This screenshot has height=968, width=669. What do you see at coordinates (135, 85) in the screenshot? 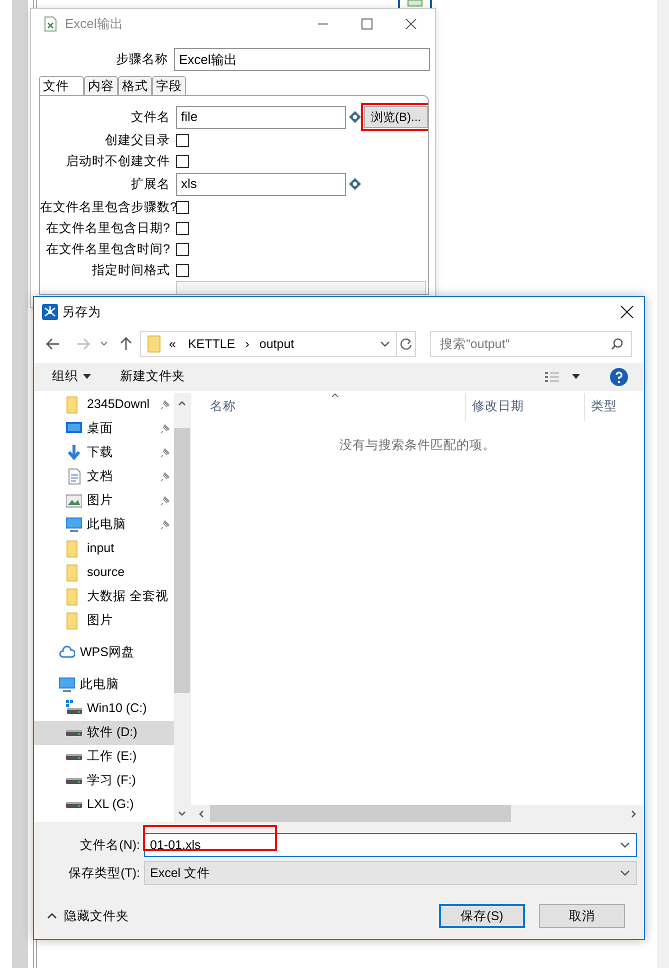
I see `tab: 格式` at bounding box center [135, 85].